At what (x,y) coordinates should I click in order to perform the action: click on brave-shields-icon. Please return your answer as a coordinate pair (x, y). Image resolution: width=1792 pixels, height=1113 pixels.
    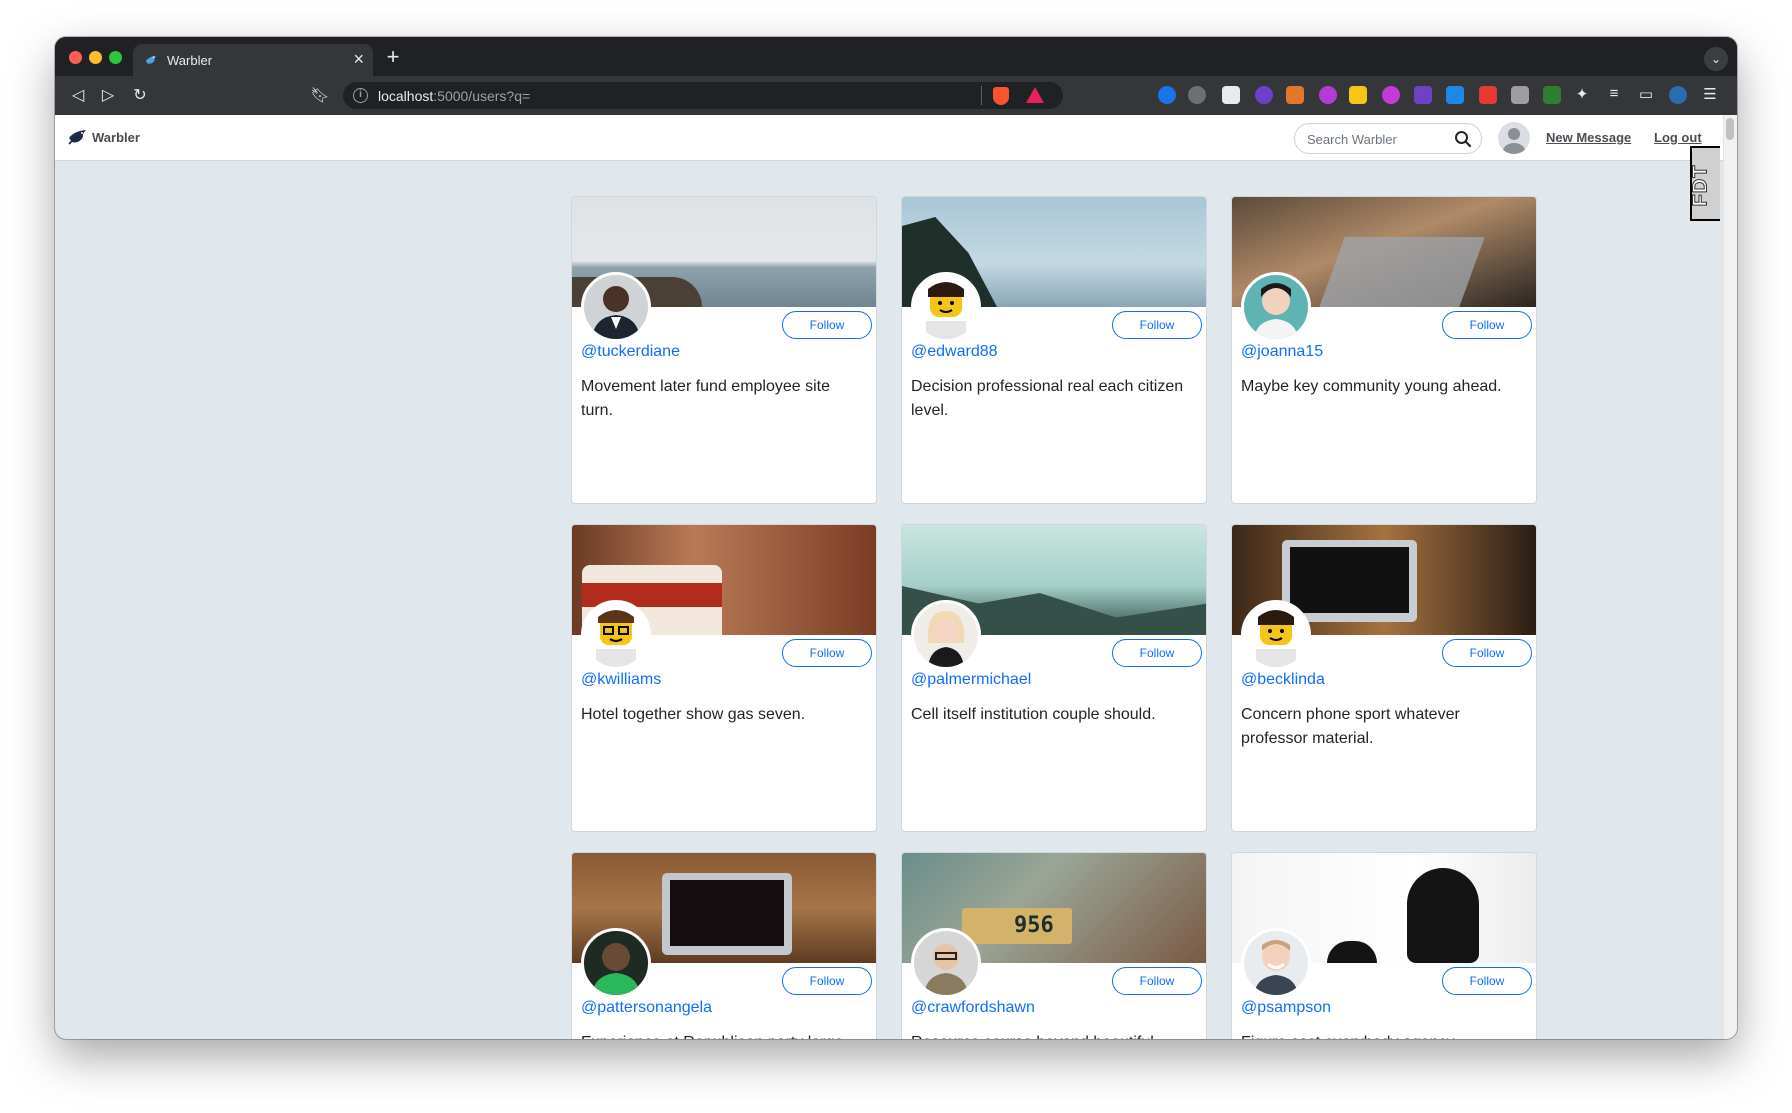
    Looking at the image, I should click on (1001, 96).